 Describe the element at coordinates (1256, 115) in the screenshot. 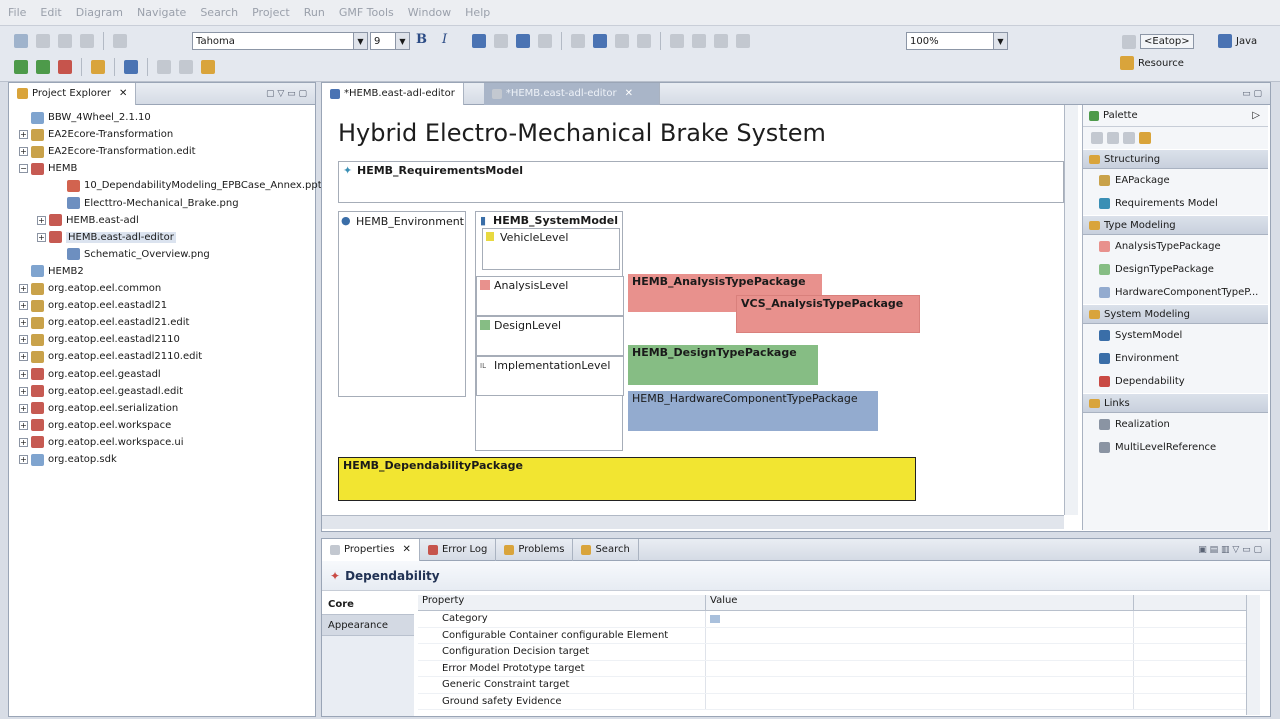

I see `collapse-palette-icon: ▷` at that location.